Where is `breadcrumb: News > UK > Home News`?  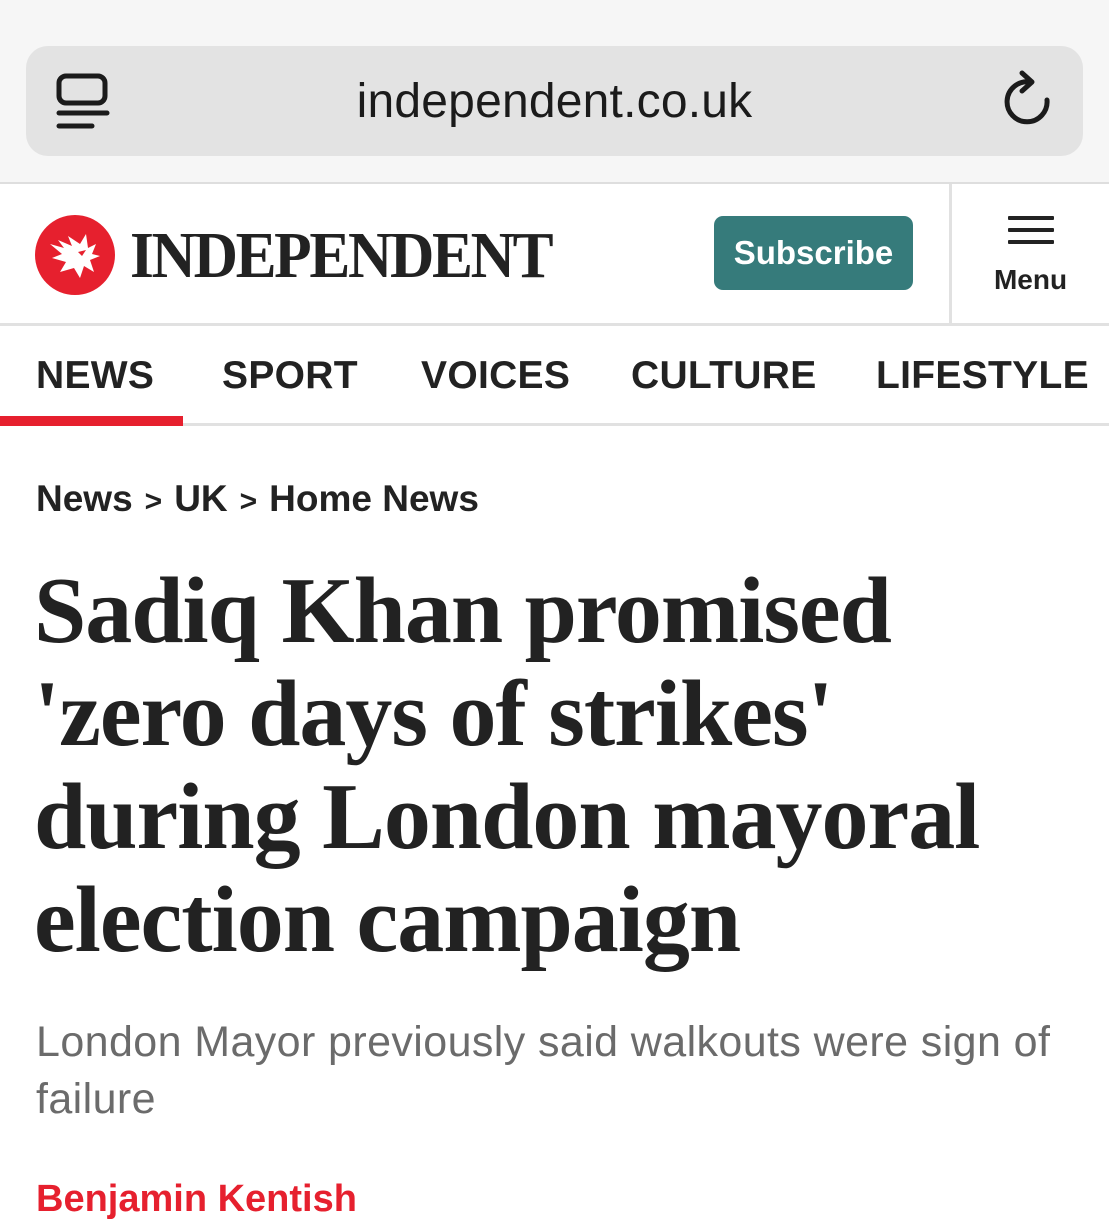
breadcrumb: News > UK > Home News is located at coordinates (257, 499).